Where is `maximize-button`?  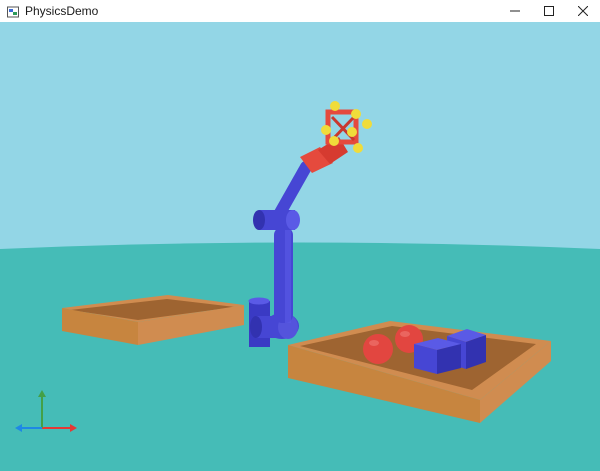
maximize-button is located at coordinates (549, 11).